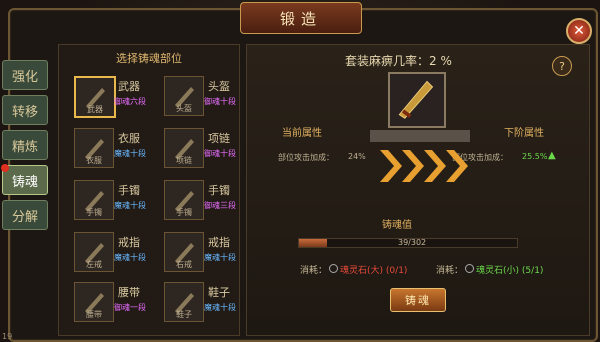 This screenshot has width=600, height=342. What do you see at coordinates (219, 292) in the screenshot?
I see `slot-name: 鞋子` at bounding box center [219, 292].